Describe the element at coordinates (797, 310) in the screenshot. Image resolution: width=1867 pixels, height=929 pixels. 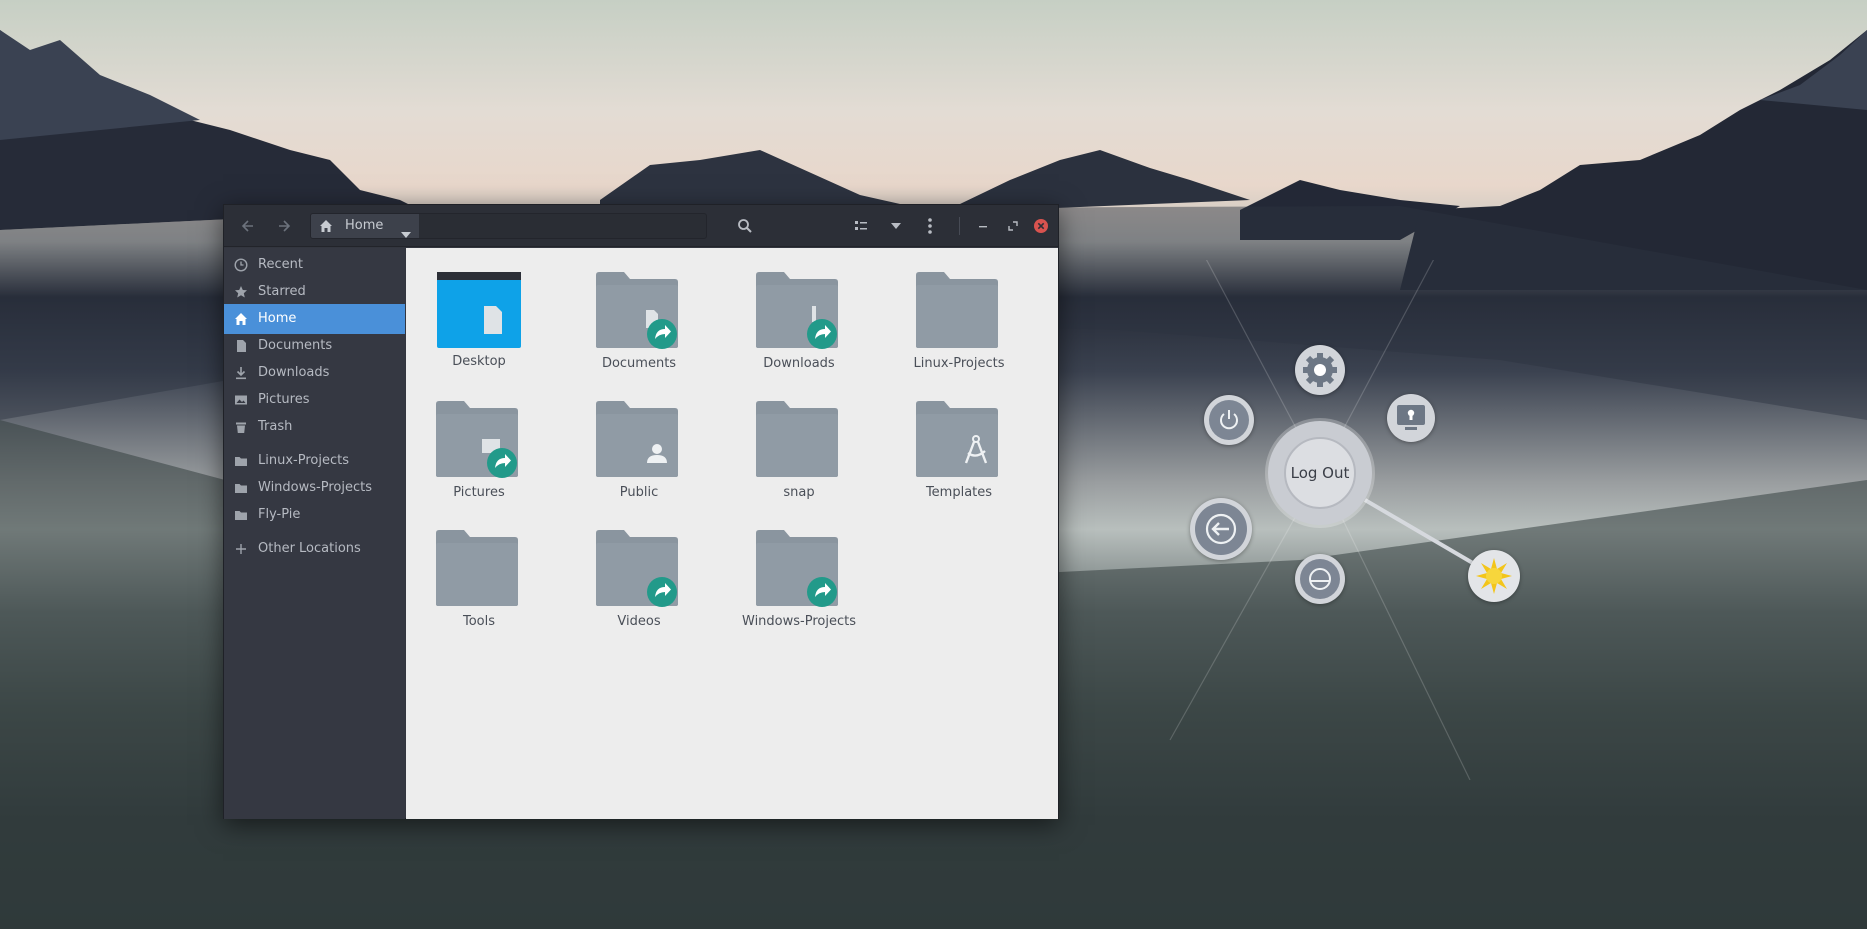
I see `downloads-folder-icon` at that location.